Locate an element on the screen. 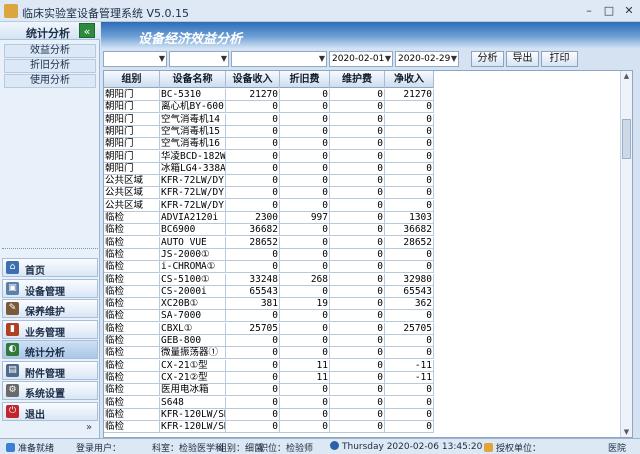 The image size is (640, 454). group-select: ▼ is located at coordinates (135, 59).